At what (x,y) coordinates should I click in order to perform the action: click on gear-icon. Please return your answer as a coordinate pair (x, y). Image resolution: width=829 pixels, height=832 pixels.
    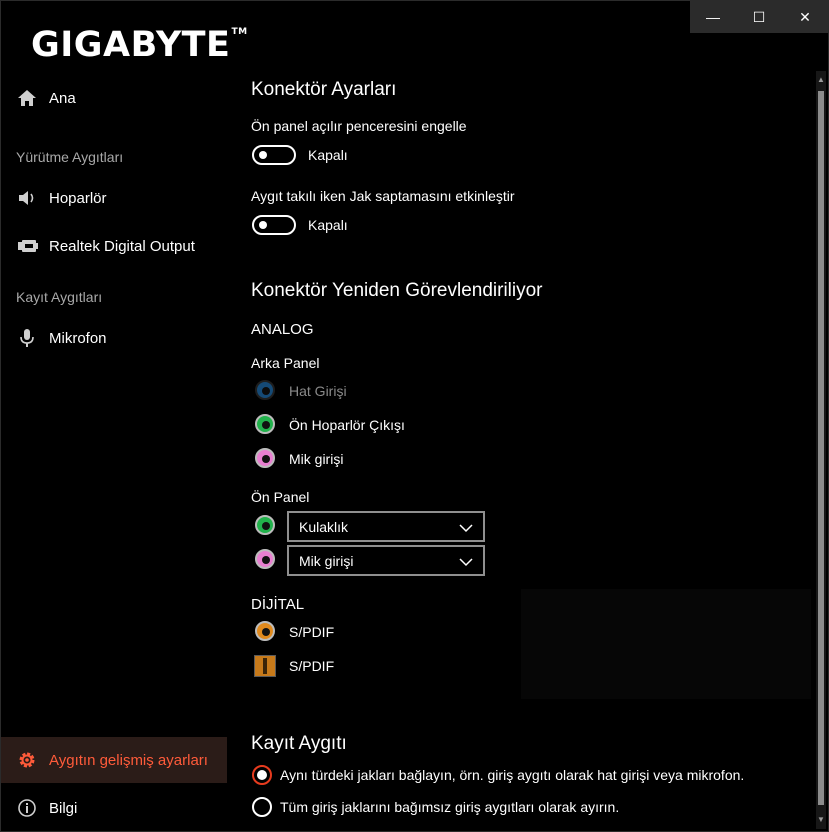
    Looking at the image, I should click on (25, 760).